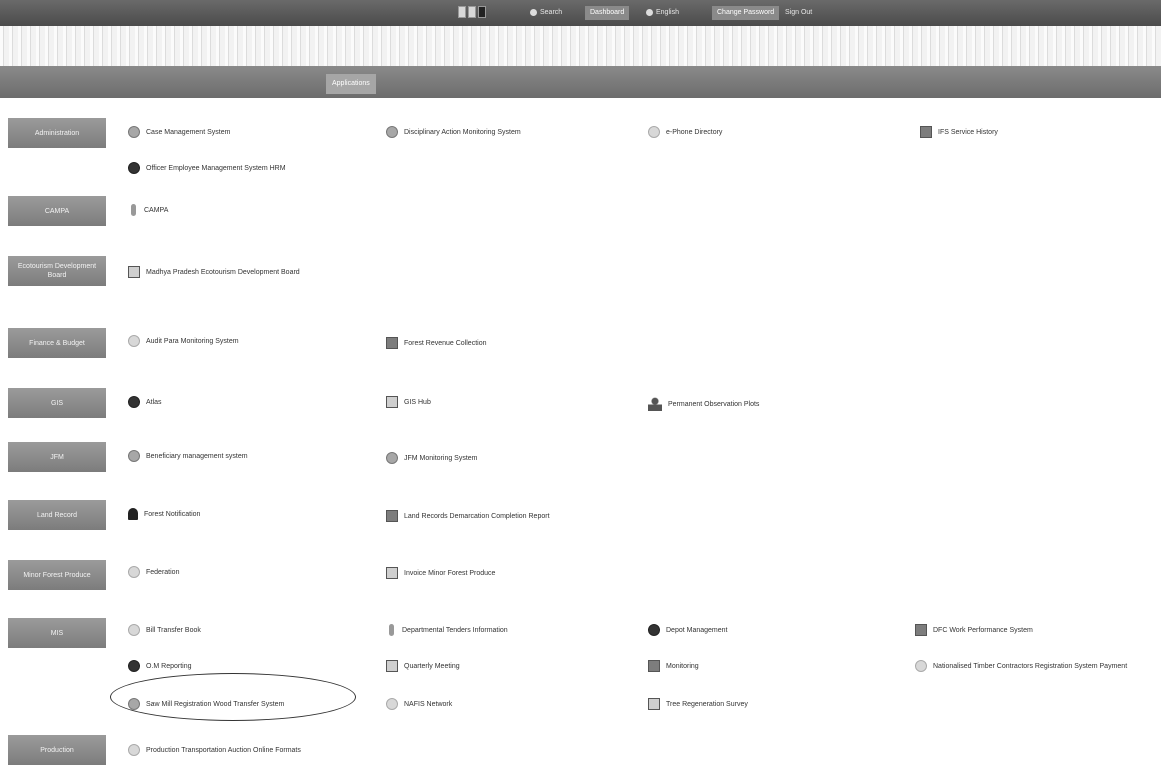  What do you see at coordinates (57, 457) in the screenshot?
I see `category-jfm: JFM` at bounding box center [57, 457].